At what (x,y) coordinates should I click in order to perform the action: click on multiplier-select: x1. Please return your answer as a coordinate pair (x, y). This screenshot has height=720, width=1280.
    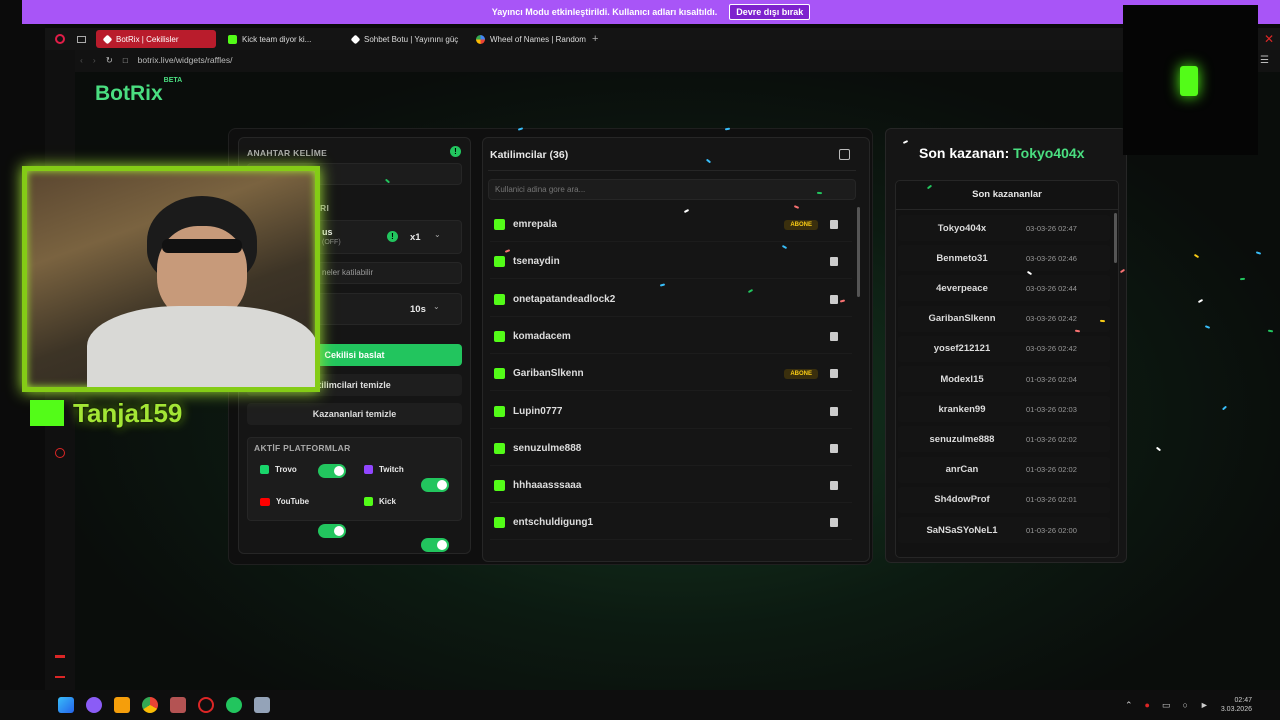
    Looking at the image, I should click on (415, 237).